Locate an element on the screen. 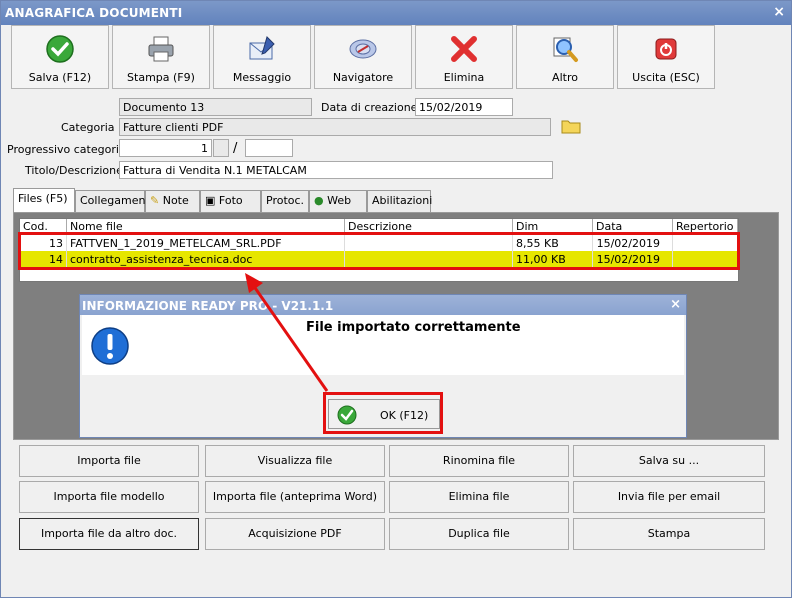 The height and width of the screenshot is (598, 792). import-file-button: Importa file is located at coordinates (109, 461).